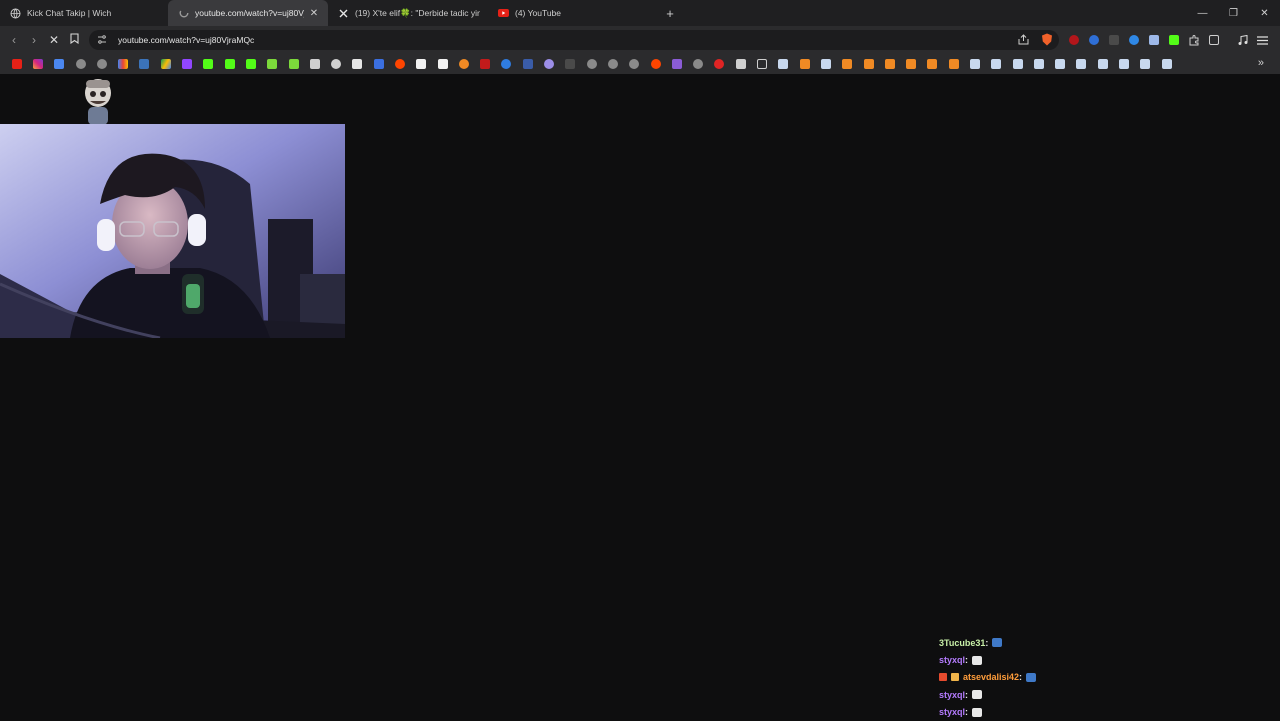 The height and width of the screenshot is (721, 1280). I want to click on bookmarks-overflow-button: », so click(1261, 63).